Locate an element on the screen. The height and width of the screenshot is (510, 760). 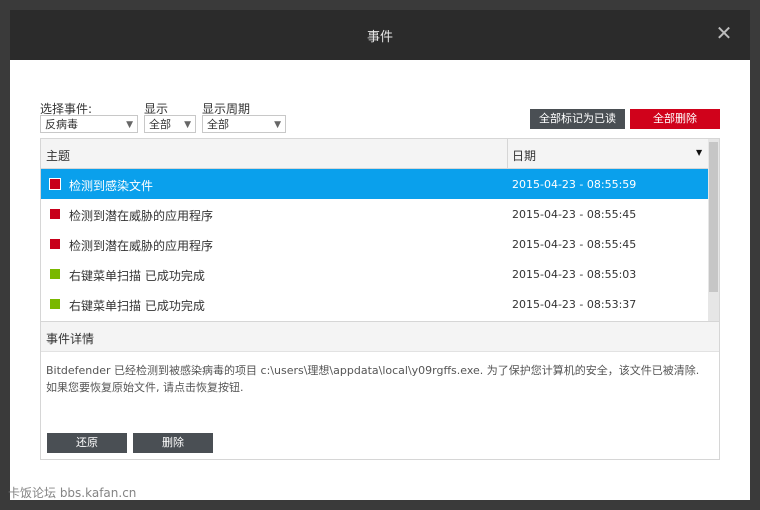
show-select: 全部 ▼ is located at coordinates (170, 124).